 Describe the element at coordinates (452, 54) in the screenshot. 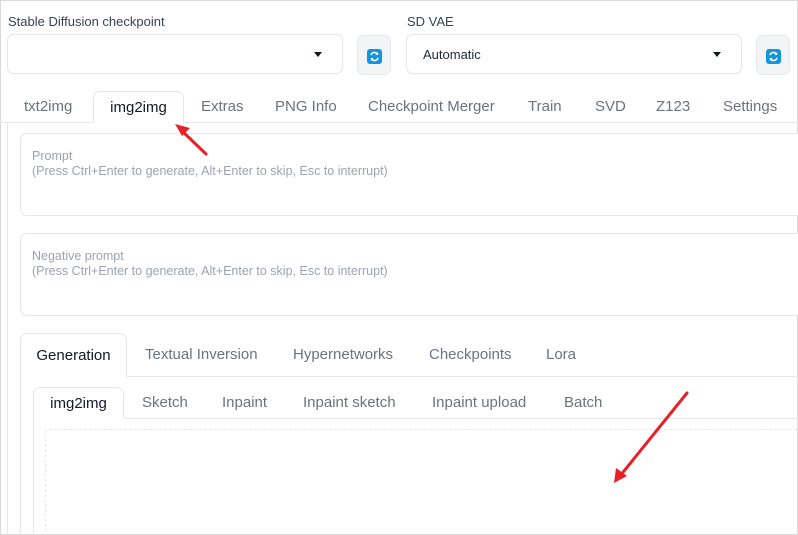

I see `vae-value: Automatic` at that location.